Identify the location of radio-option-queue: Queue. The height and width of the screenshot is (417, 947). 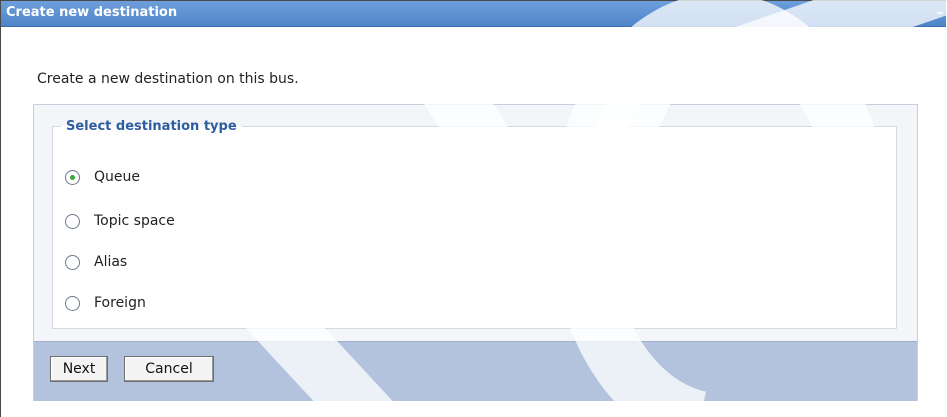
(102, 177).